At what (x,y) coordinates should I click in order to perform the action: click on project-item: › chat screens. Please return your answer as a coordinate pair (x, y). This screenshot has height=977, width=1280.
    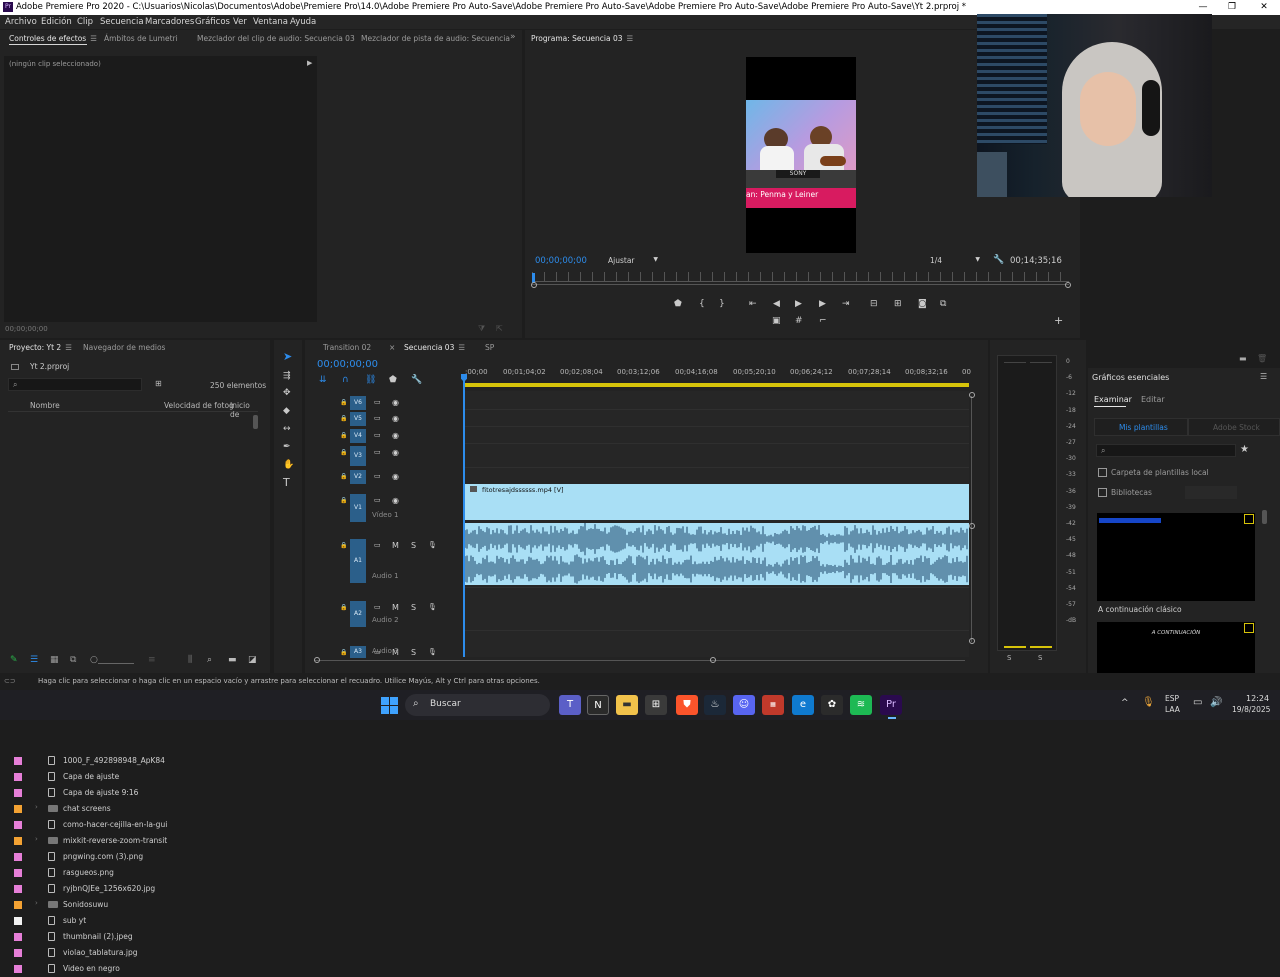
    Looking at the image, I should click on (133, 809).